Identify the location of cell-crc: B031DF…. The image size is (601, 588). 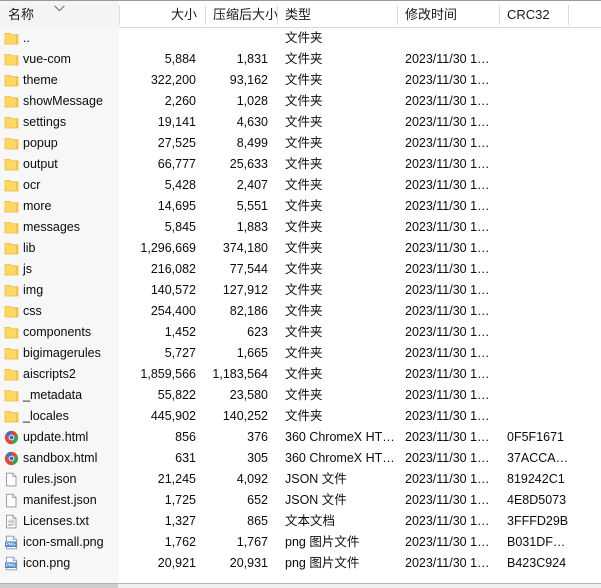
(536, 542).